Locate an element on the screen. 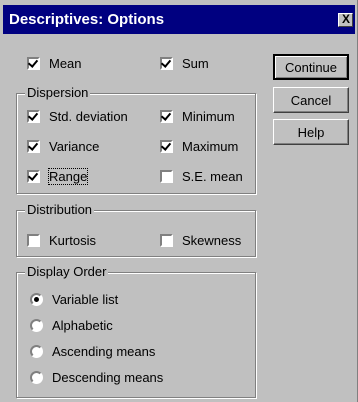 The width and height of the screenshot is (358, 402). skewness-check-box is located at coordinates (166, 240).